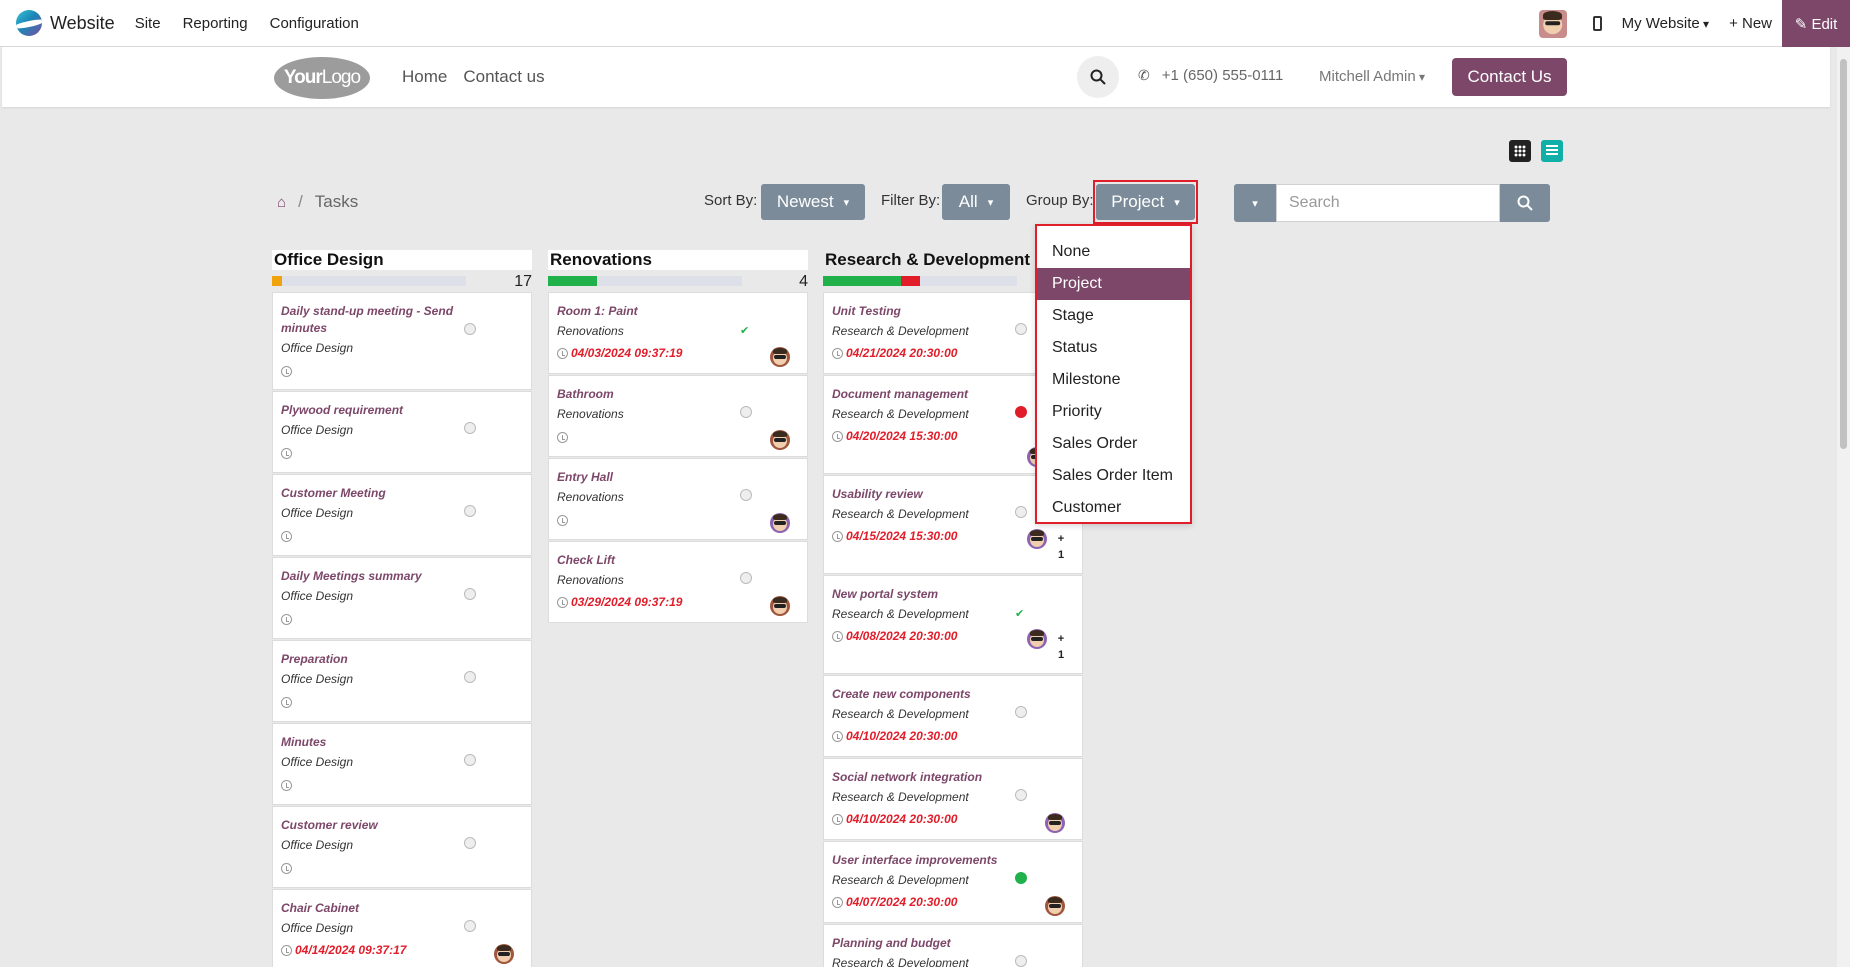 The image size is (1850, 967). Describe the element at coordinates (1552, 23) in the screenshot. I see `user-avatar` at that location.